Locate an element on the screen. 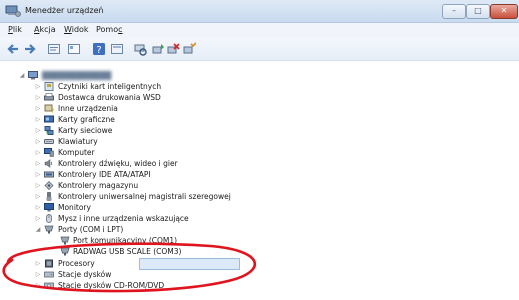 This screenshot has height=300, width=519. view-icon is located at coordinates (74, 49).